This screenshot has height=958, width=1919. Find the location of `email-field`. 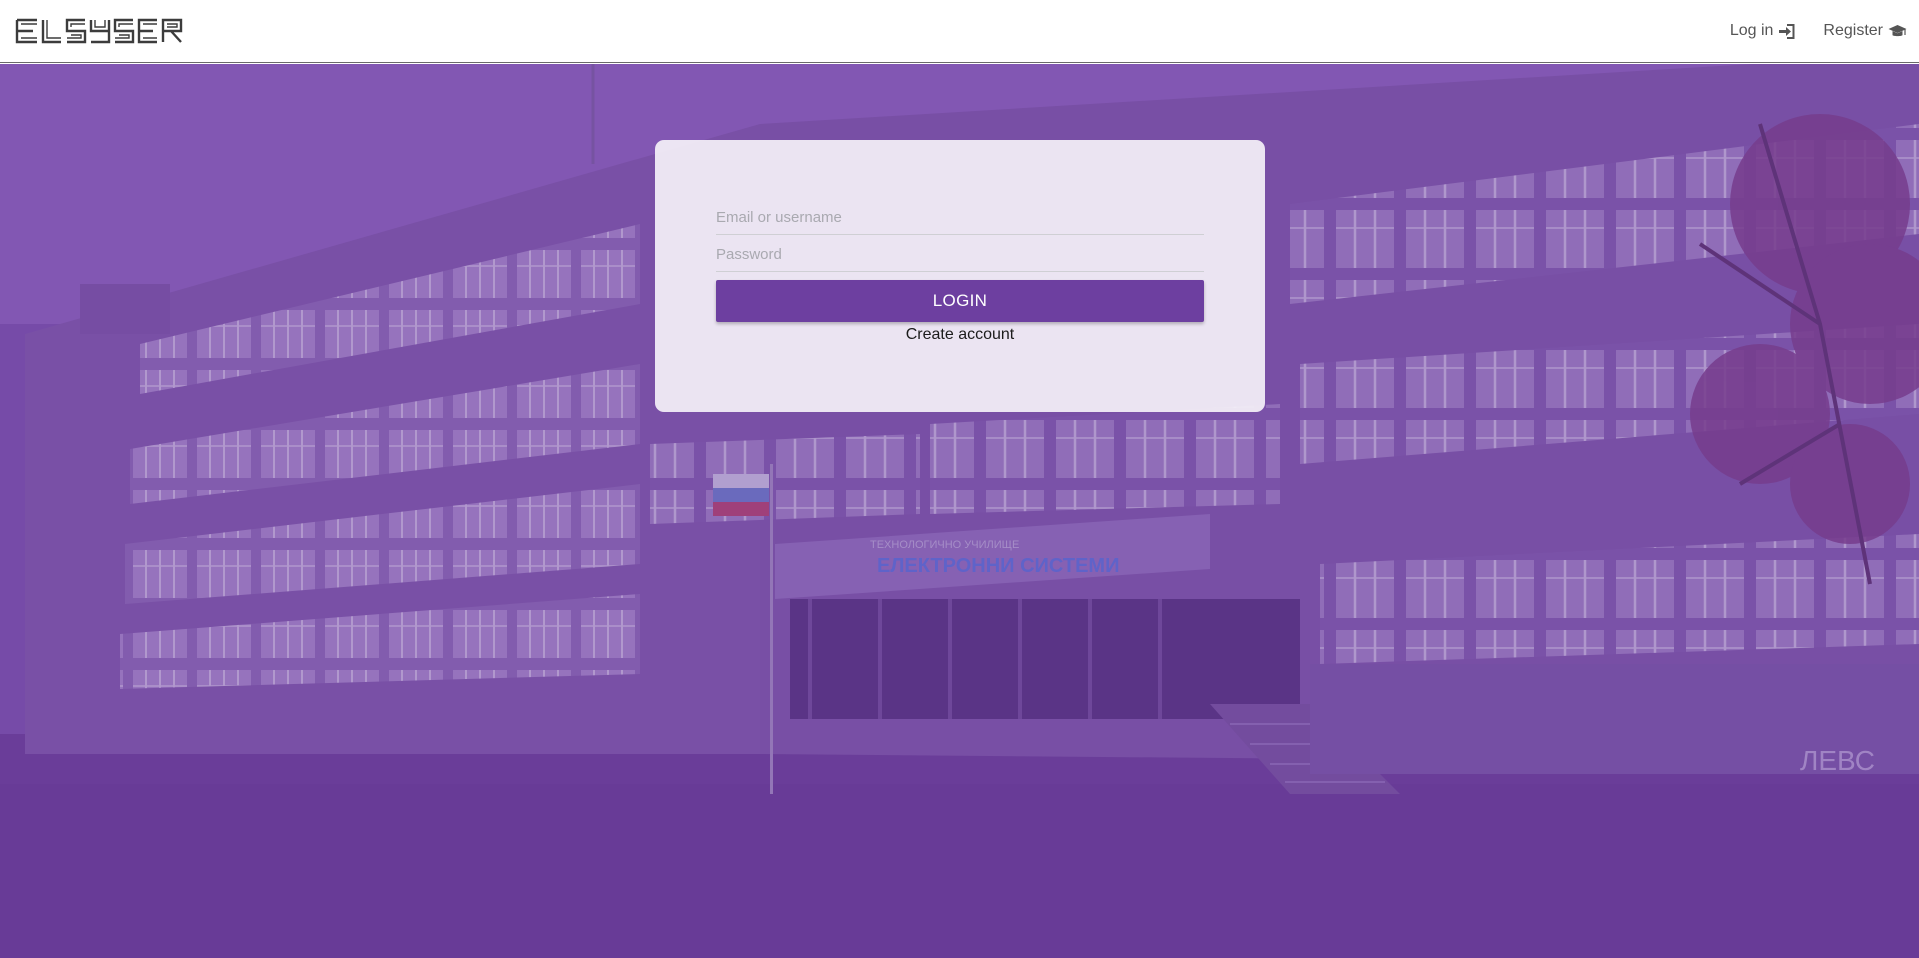

email-field is located at coordinates (960, 218).